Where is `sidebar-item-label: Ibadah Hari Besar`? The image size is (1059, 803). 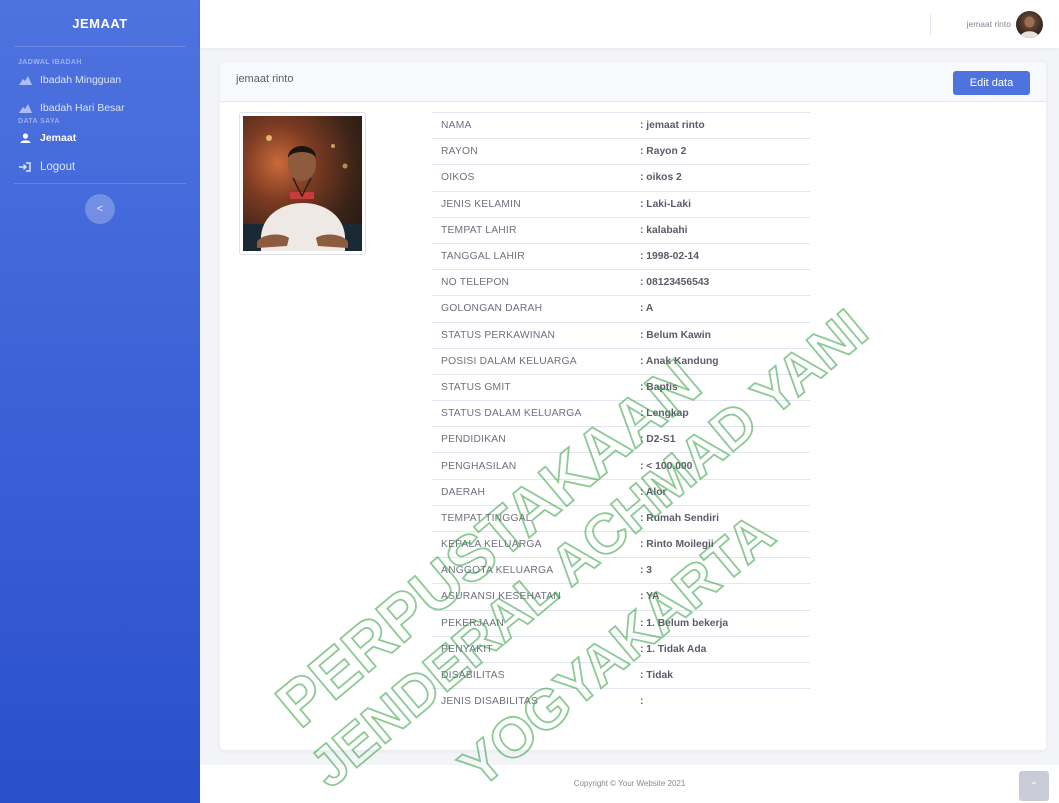 sidebar-item-label: Ibadah Hari Besar is located at coordinates (82, 108).